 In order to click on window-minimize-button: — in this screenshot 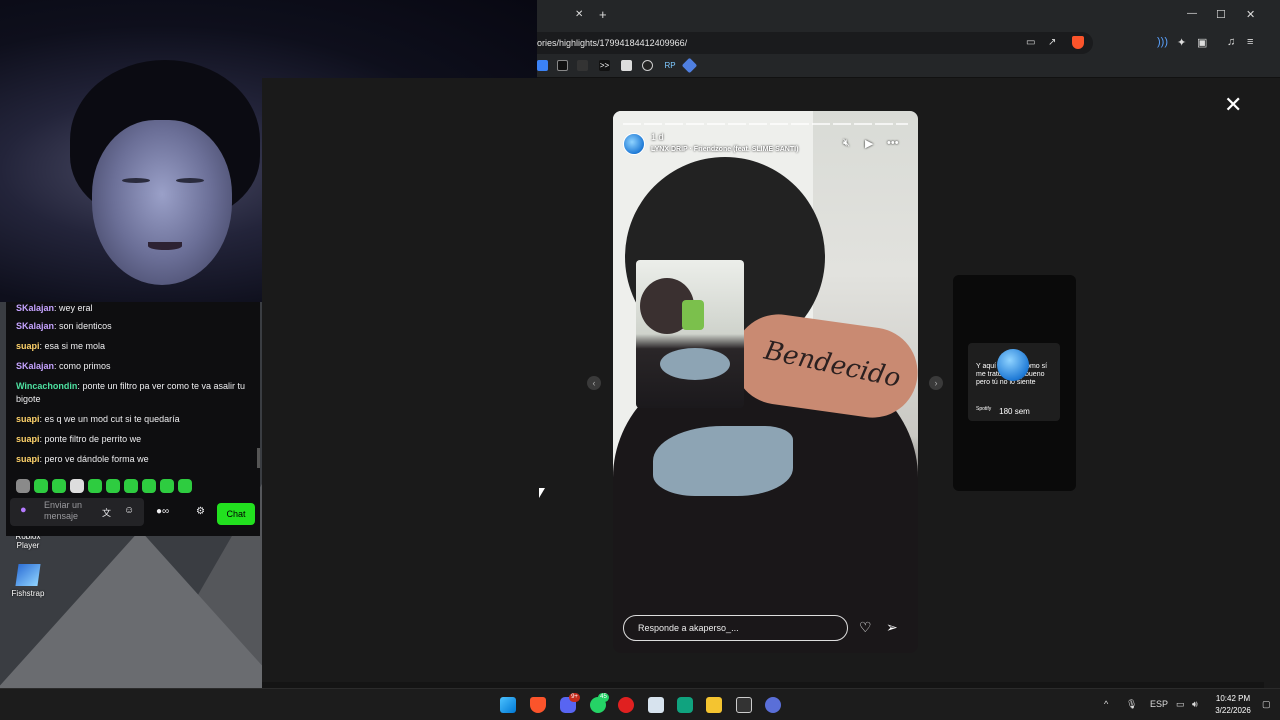, I will do `click(1192, 13)`.